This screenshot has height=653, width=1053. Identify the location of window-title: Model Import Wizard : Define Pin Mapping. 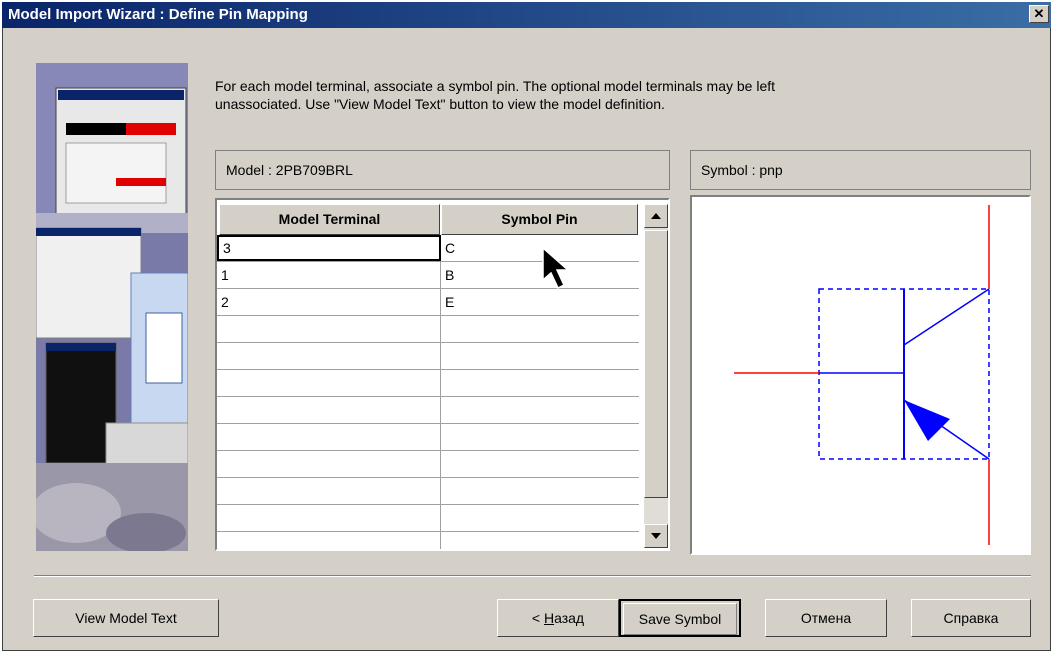
(158, 14).